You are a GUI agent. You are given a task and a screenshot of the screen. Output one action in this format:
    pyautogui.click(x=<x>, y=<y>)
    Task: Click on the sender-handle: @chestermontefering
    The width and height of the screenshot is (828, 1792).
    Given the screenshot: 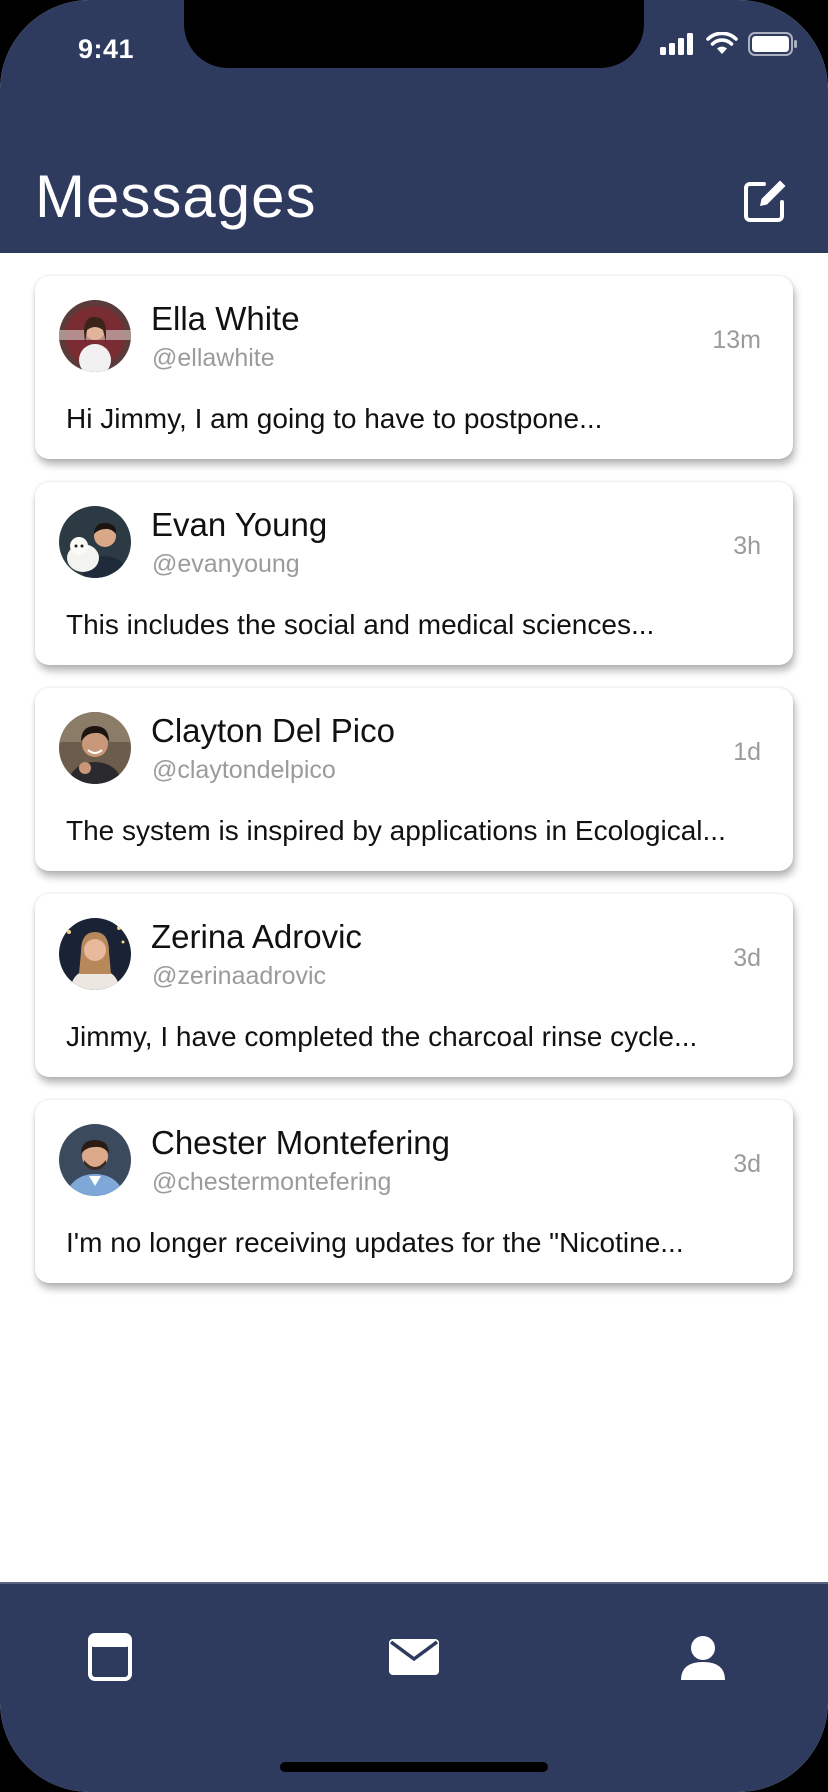 What is the action you would take?
    pyautogui.click(x=272, y=1182)
    